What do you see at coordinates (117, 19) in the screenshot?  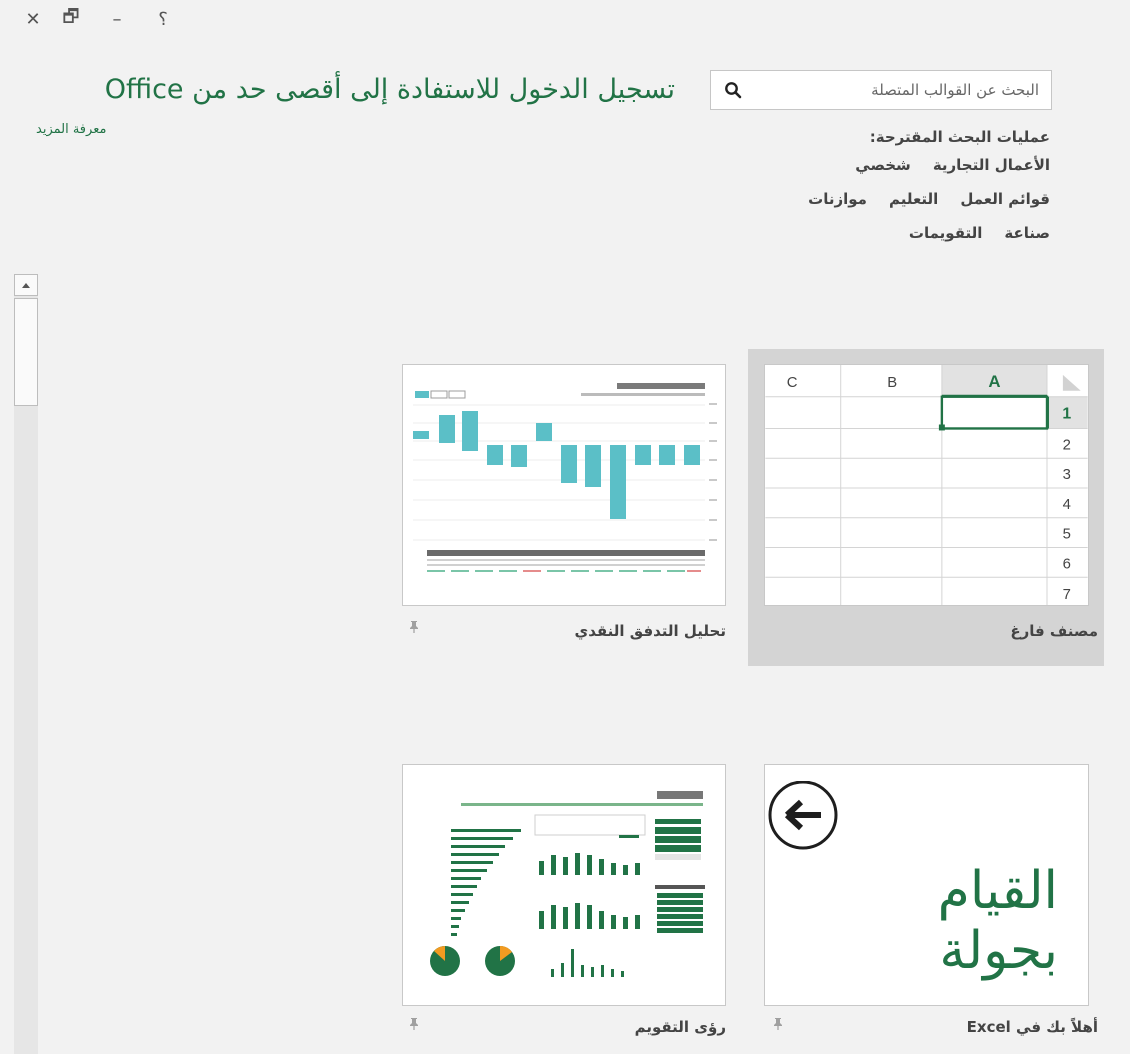 I see `minimize-button: –` at bounding box center [117, 19].